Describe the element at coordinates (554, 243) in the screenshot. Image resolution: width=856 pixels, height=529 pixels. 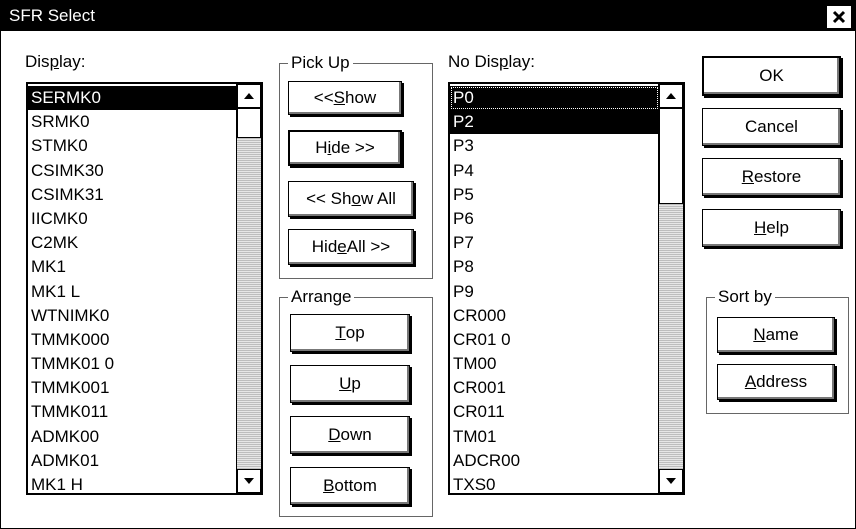
I see `list-item: P7` at that location.